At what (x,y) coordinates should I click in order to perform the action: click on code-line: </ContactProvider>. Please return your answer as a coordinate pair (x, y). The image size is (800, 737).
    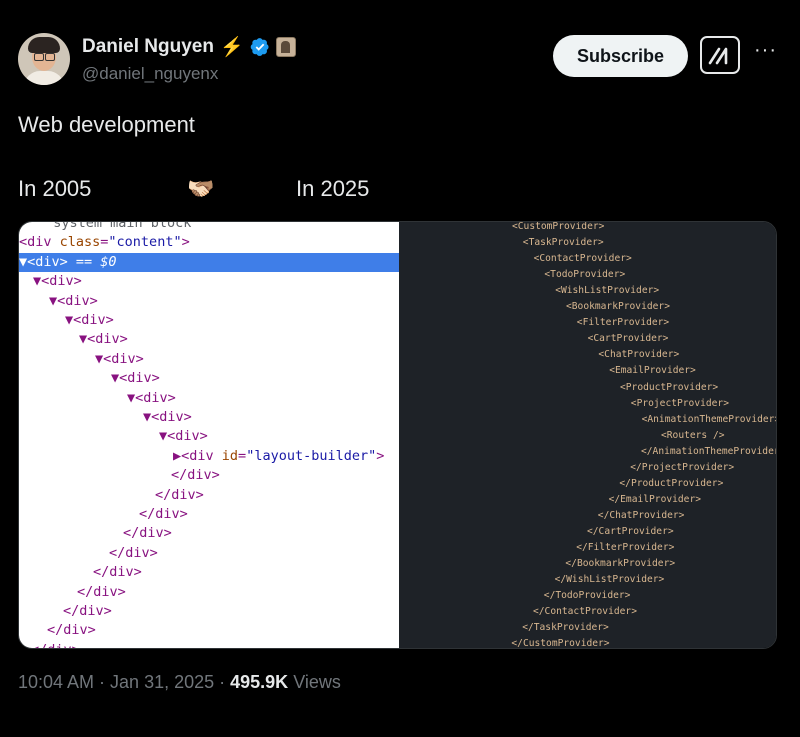
    Looking at the image, I should click on (585, 612).